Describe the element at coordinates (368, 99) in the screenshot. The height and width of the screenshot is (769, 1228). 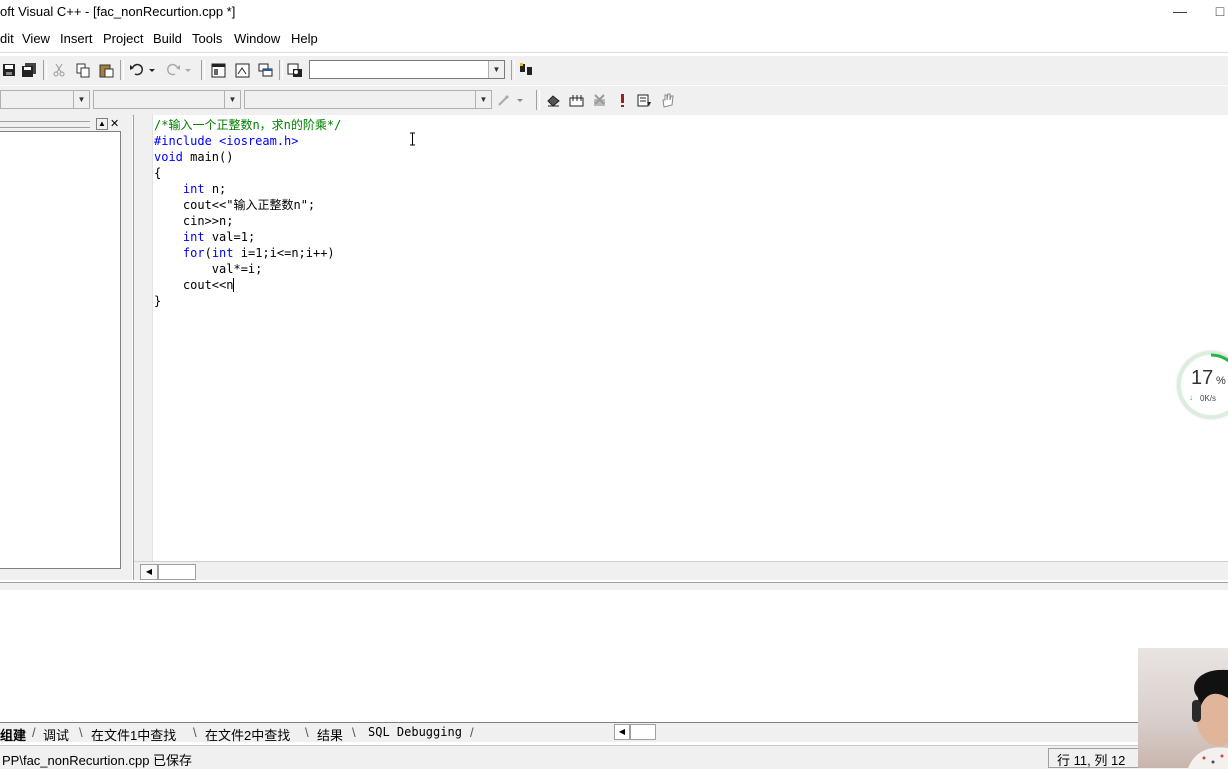
I see `members-combo: ▼` at that location.